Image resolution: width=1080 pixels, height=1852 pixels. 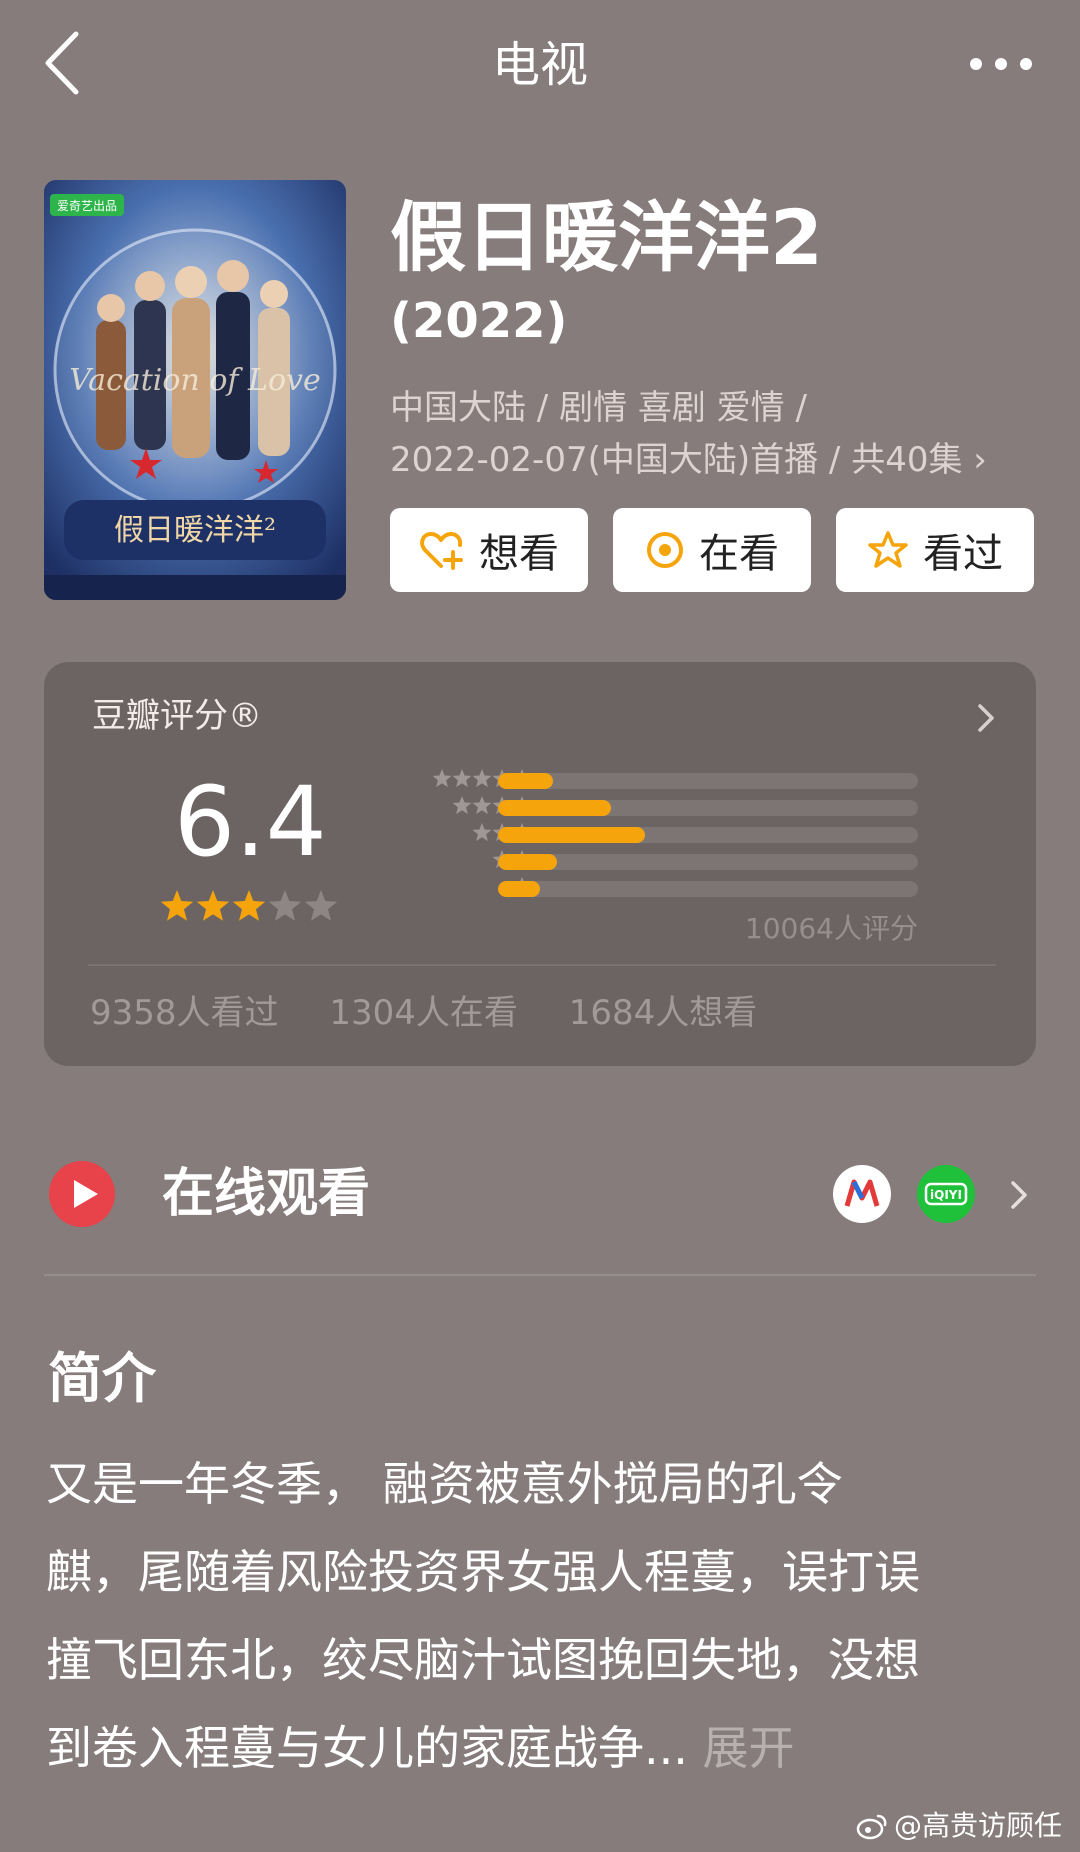 I want to click on poster-image: 假日暖洋洋² 爱奇艺出品 Vacation of Love, so click(x=195, y=390).